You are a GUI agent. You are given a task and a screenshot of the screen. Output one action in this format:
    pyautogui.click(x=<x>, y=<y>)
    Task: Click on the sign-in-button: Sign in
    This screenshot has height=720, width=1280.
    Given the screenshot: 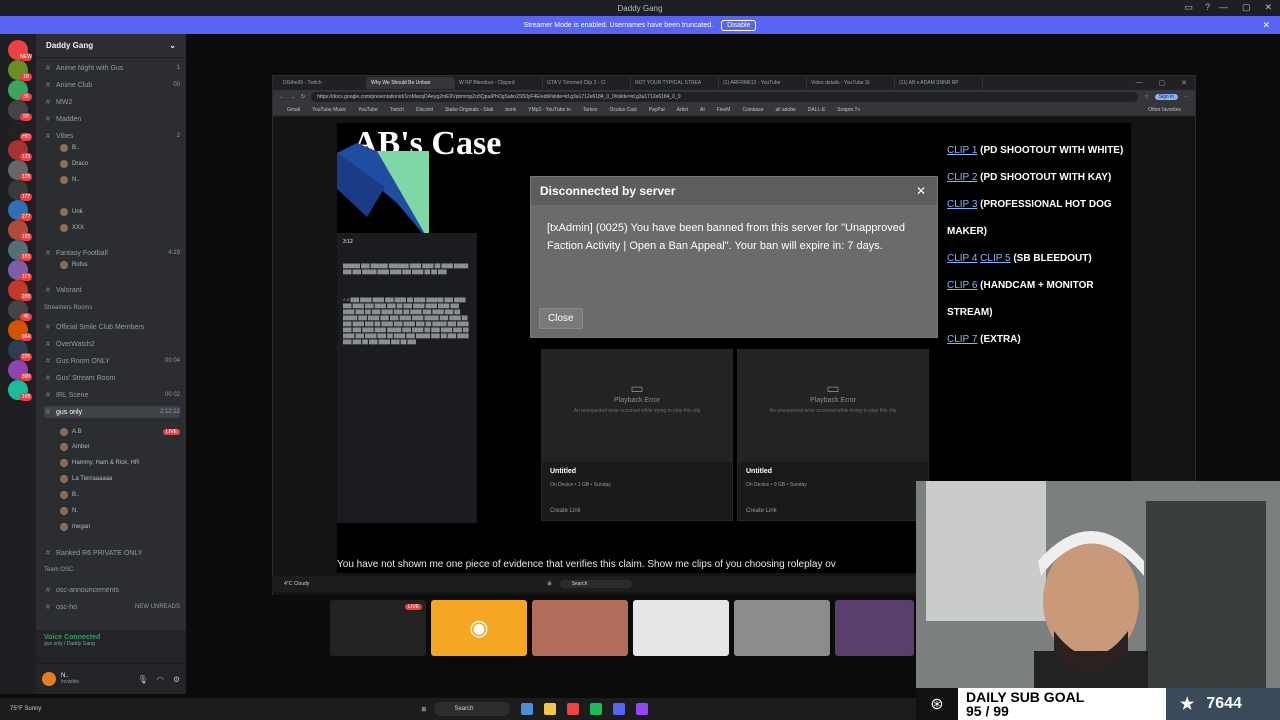 What is the action you would take?
    pyautogui.click(x=1166, y=97)
    